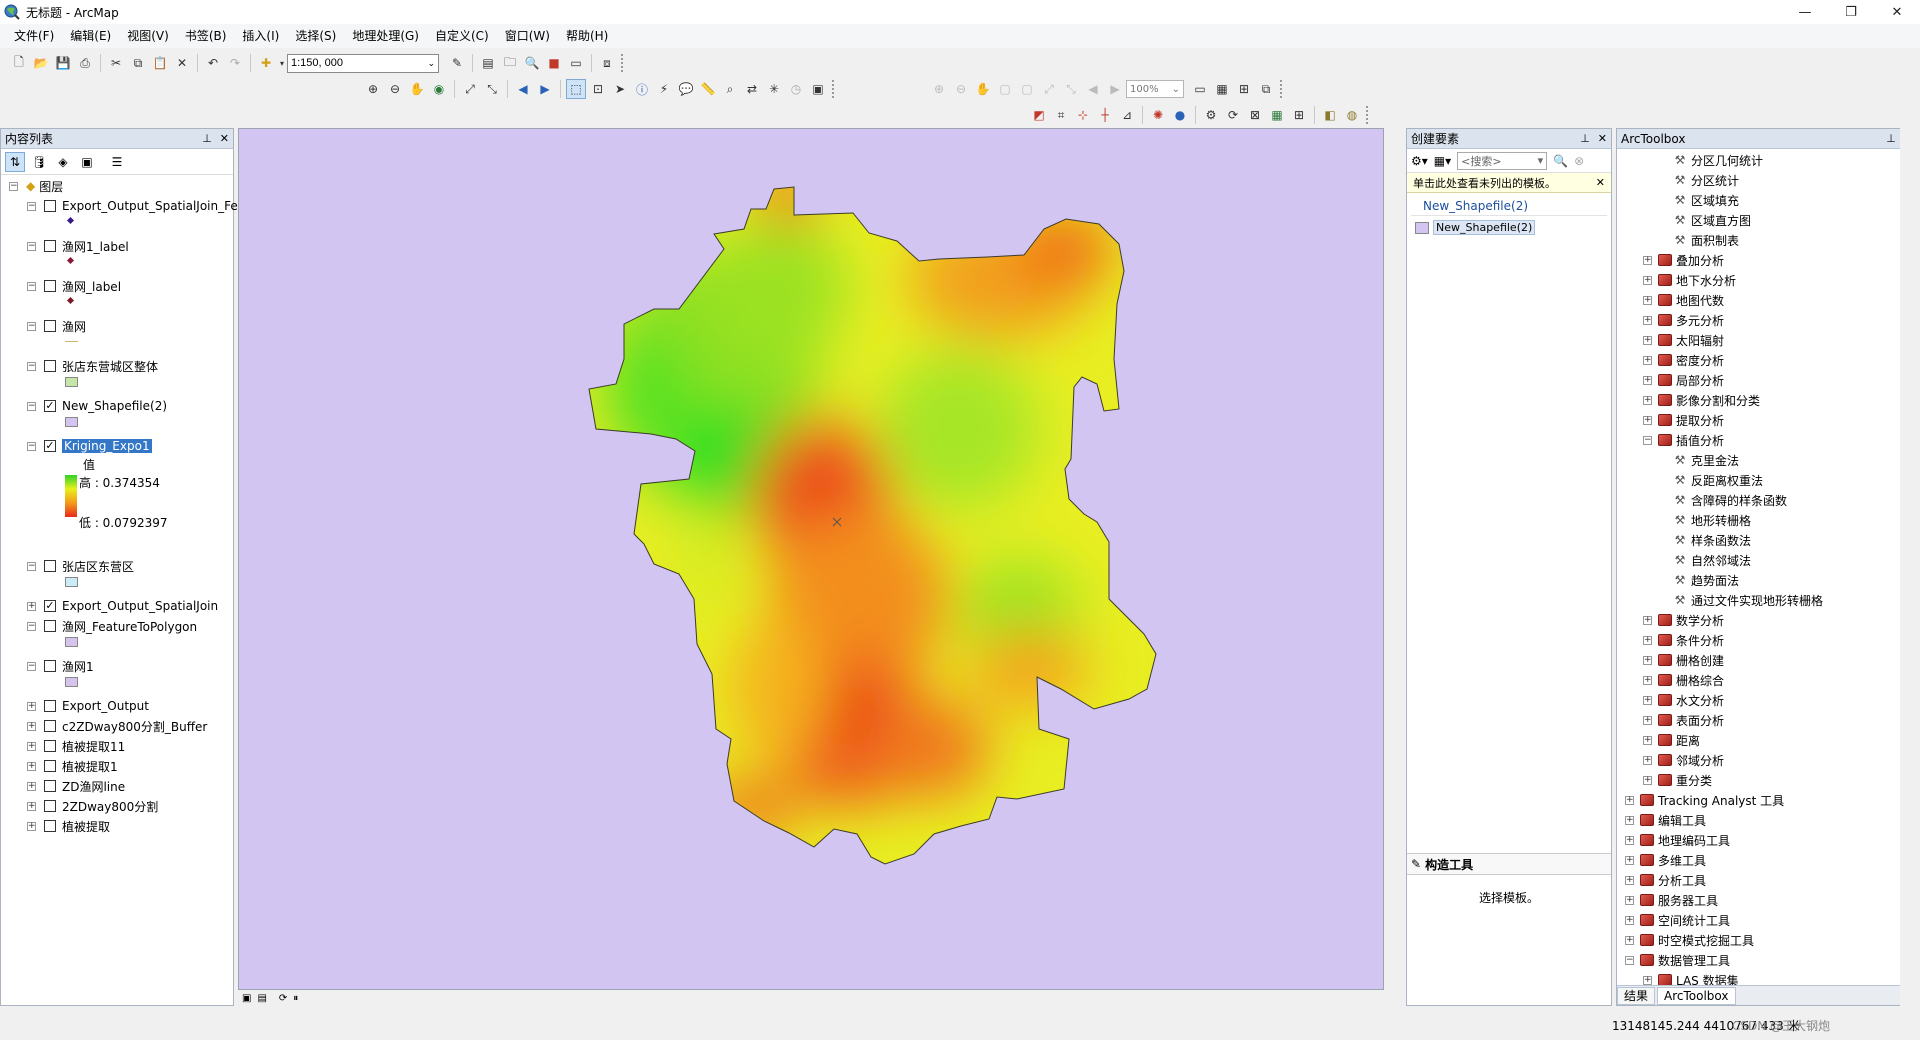  Describe the element at coordinates (140, 606) in the screenshot. I see `layer-name: Export_Output_SpatialJoin` at that location.